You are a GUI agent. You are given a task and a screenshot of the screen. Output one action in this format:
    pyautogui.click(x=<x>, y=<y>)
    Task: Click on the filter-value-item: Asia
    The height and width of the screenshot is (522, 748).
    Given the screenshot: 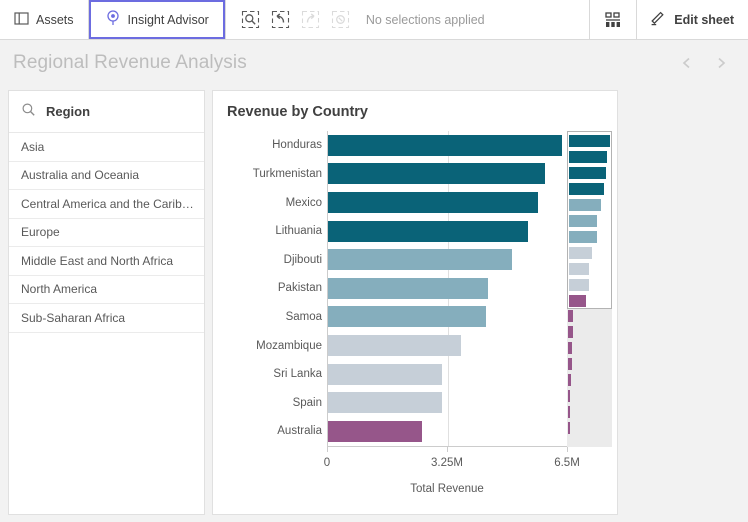 What is the action you would take?
    pyautogui.click(x=106, y=147)
    